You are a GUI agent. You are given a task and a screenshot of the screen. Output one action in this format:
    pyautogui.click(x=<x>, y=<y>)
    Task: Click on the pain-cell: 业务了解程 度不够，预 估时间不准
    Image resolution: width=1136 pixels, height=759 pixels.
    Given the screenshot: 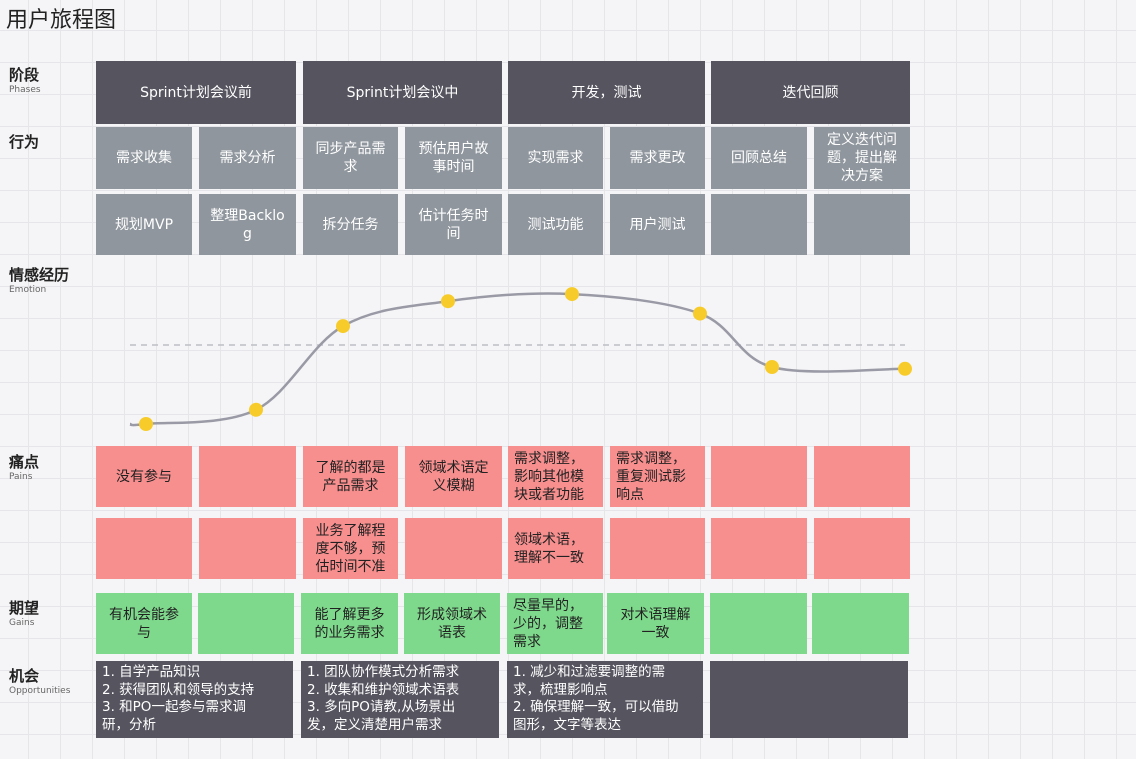 What is the action you would take?
    pyautogui.click(x=350, y=548)
    